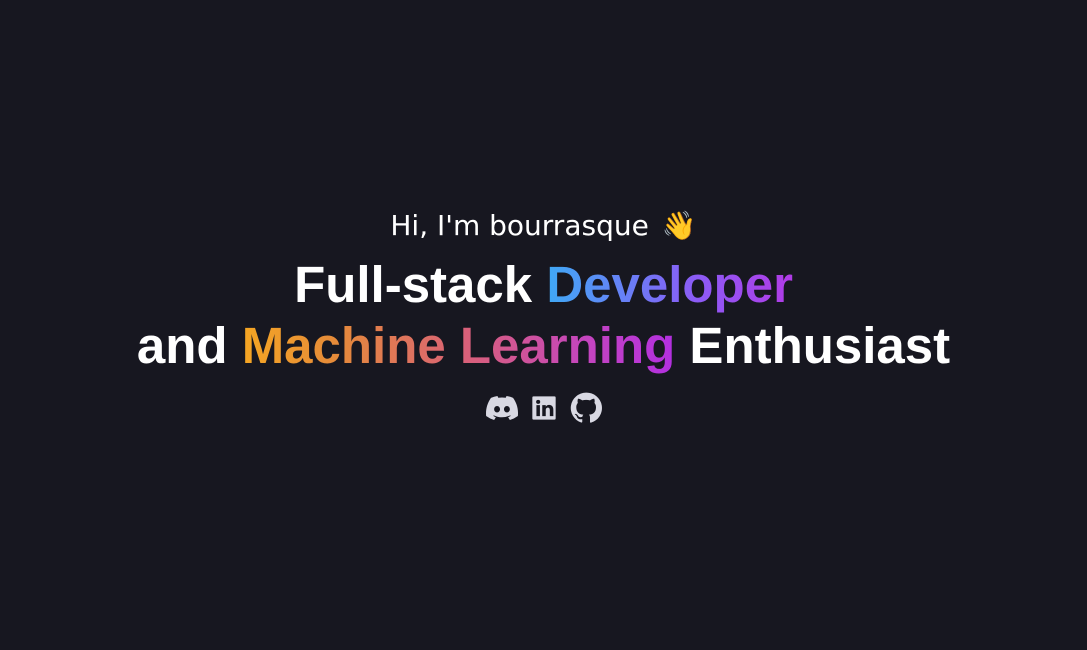 The image size is (1087, 650). Describe the element at coordinates (189, 345) in the screenshot. I see `headline-plain-text: and` at that location.